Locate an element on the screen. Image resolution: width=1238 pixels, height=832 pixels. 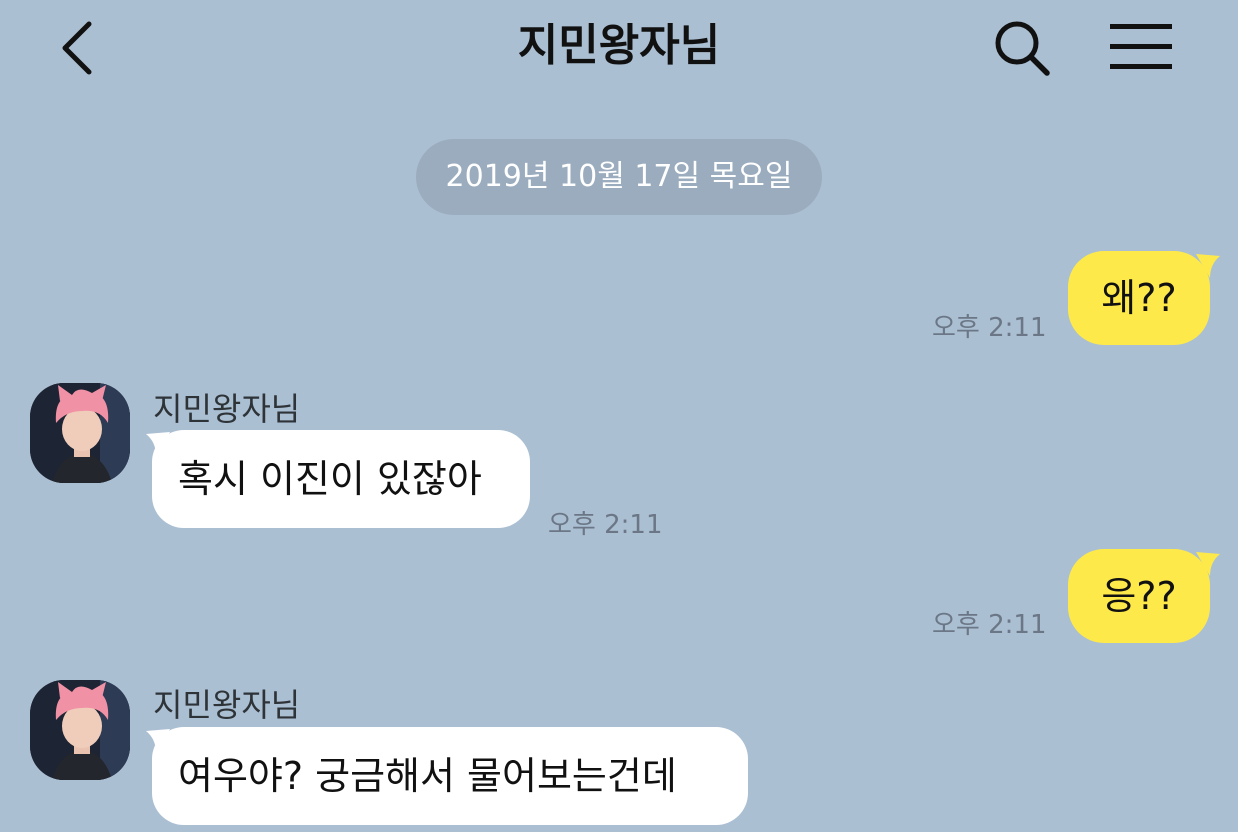
message-text: 왜?? is located at coordinates (1139, 298).